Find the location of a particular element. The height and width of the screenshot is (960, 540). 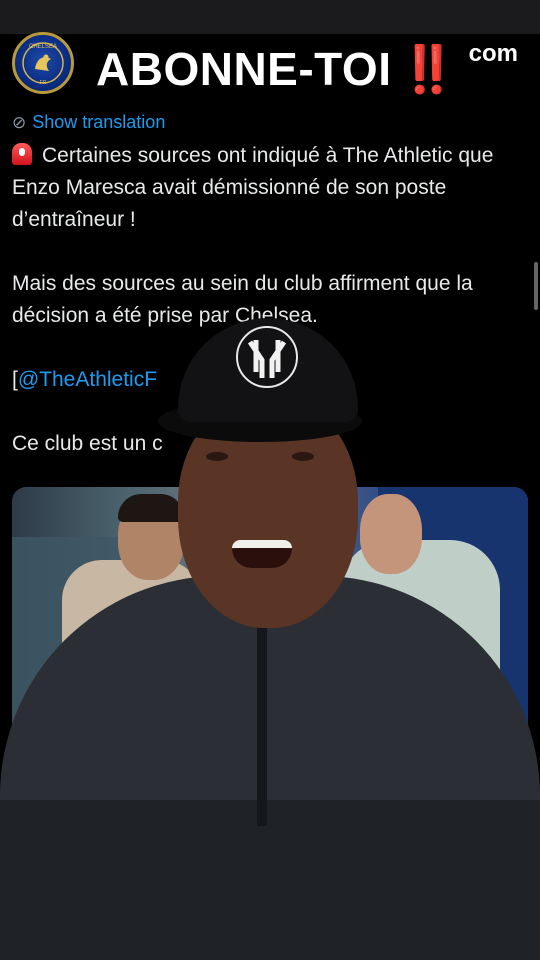

status-bar is located at coordinates (270, 17).